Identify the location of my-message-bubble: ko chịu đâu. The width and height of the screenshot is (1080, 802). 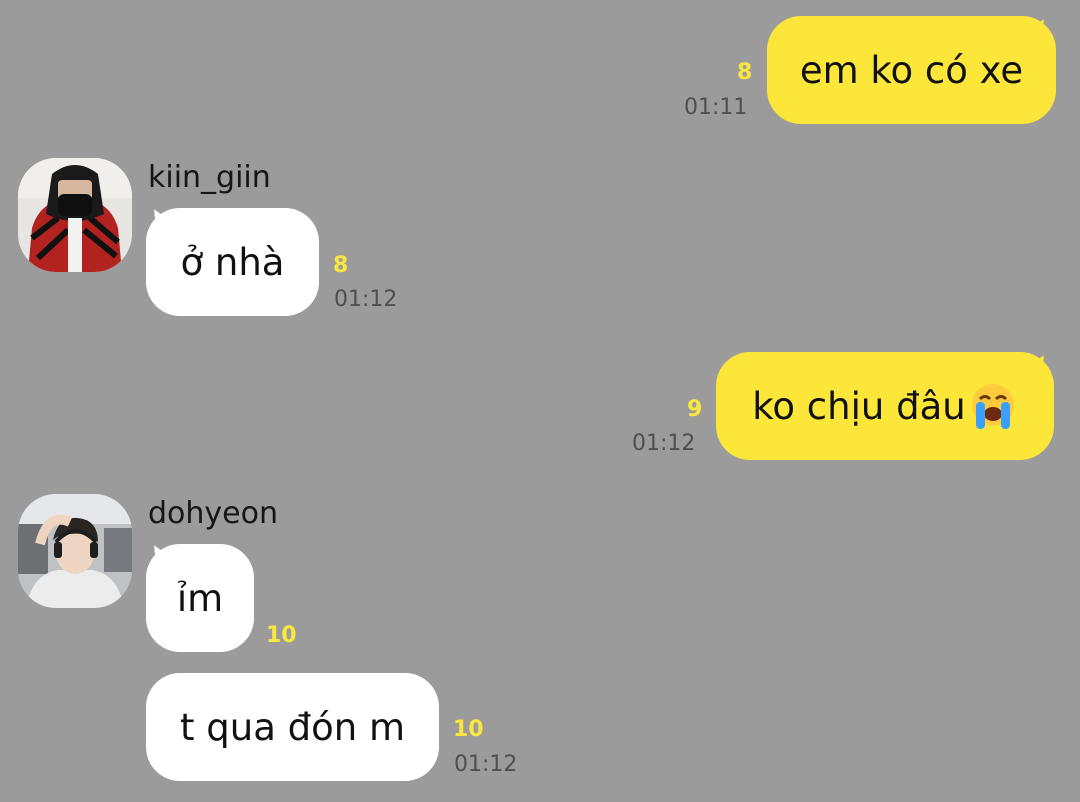
(885, 406).